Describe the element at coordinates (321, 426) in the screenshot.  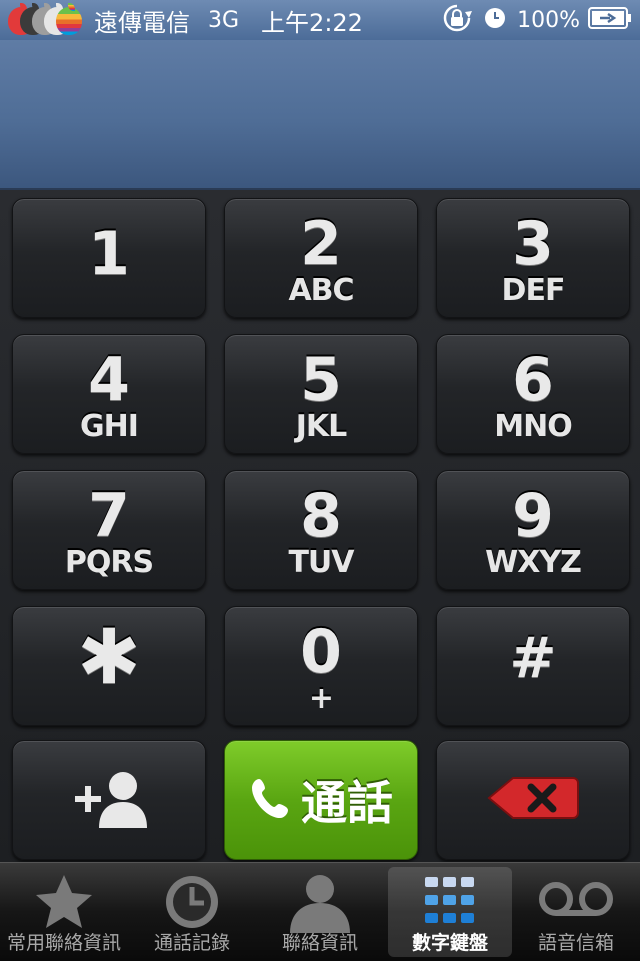
I see `key-letters: JKL` at that location.